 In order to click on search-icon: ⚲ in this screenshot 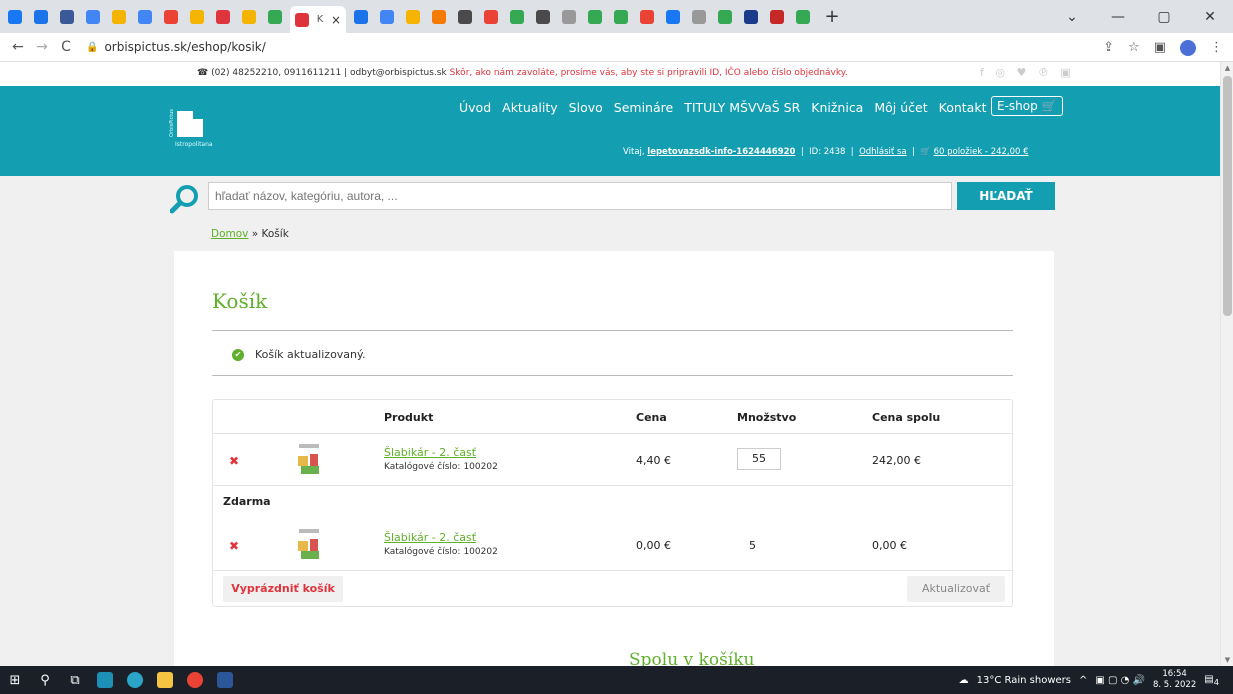, I will do `click(45, 680)`.